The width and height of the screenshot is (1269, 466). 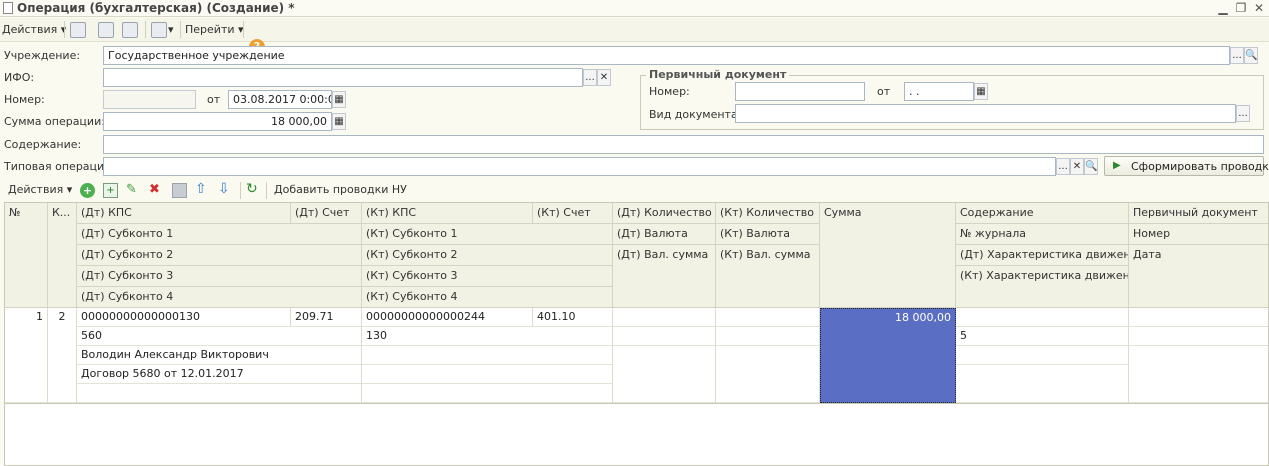 What do you see at coordinates (573, 317) in the screenshot?
I see `cell-kt-account: 401.10` at bounding box center [573, 317].